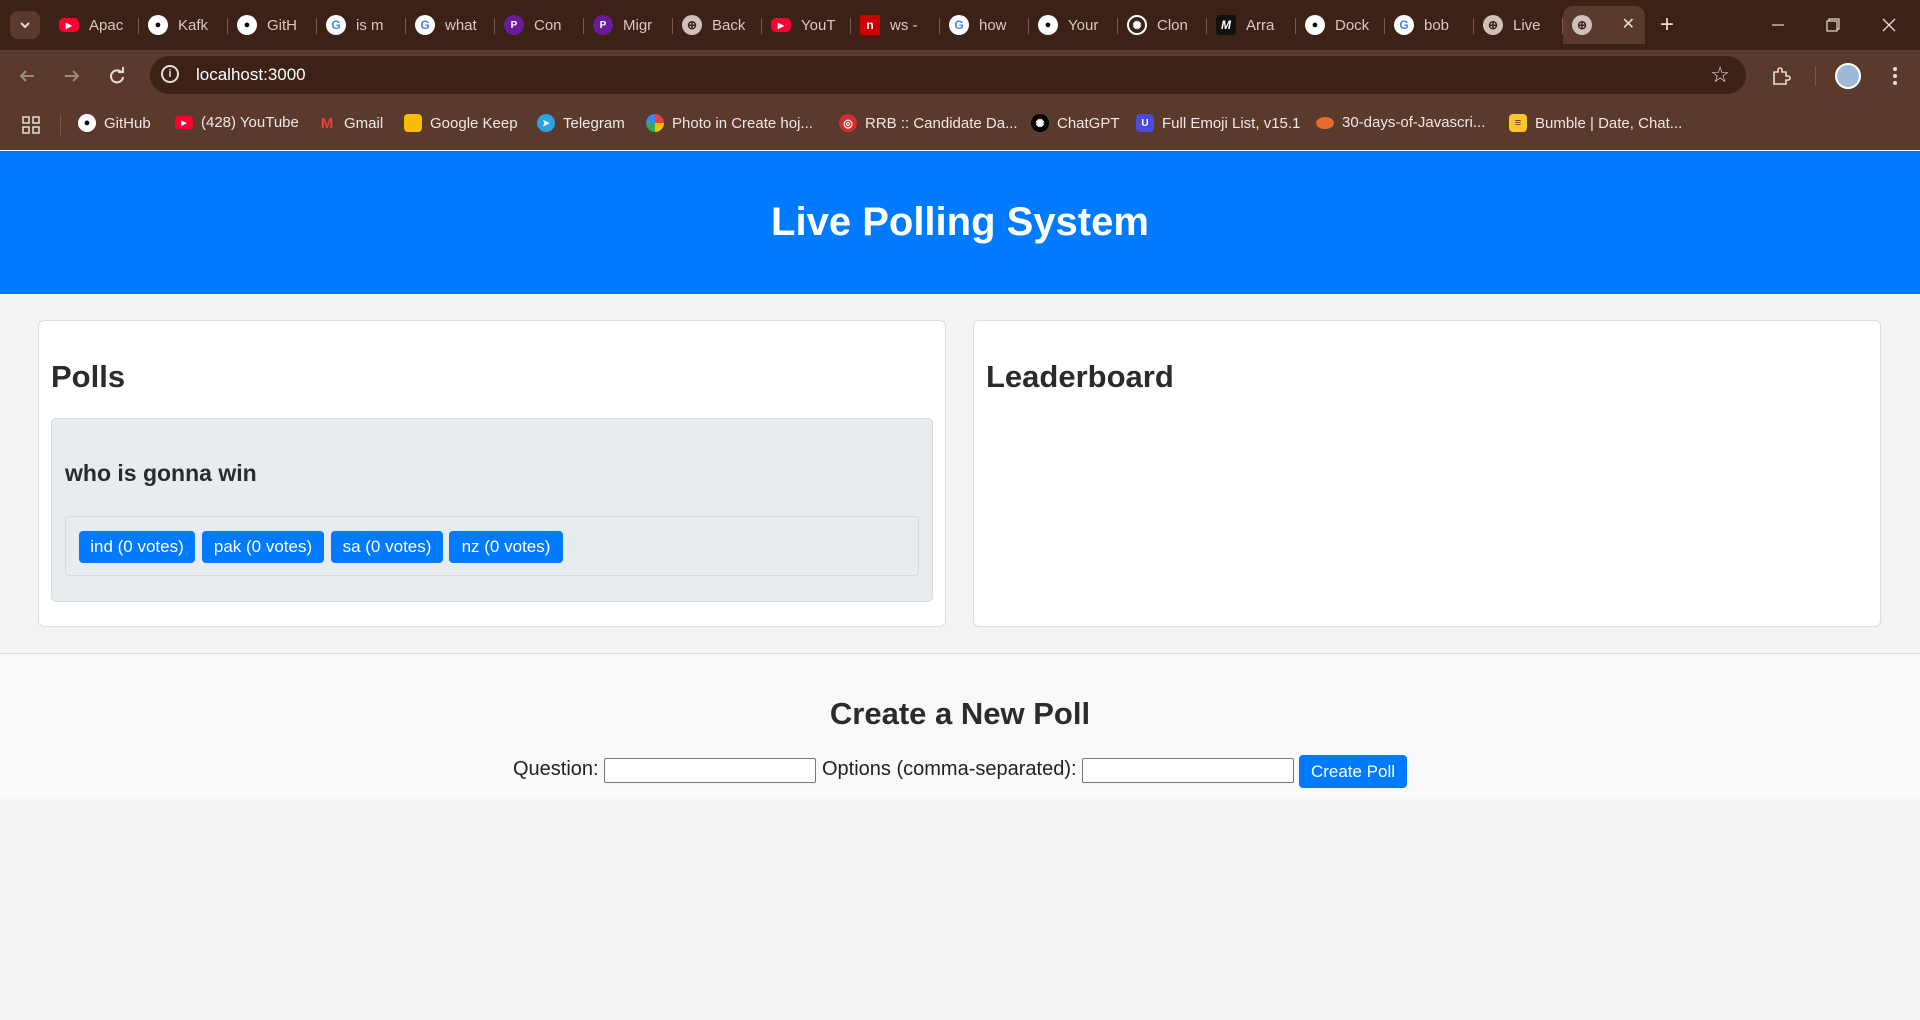  I want to click on browser-tab: P Con, so click(539, 25).